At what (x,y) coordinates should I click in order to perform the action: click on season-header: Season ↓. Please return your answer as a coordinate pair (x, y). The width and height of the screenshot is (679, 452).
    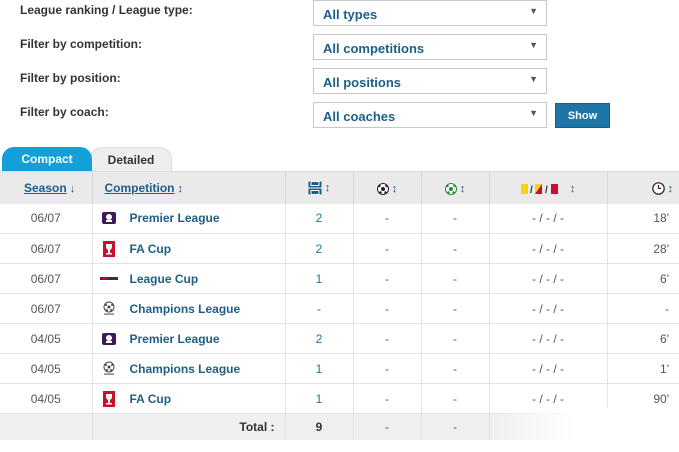
    Looking at the image, I should click on (46, 187).